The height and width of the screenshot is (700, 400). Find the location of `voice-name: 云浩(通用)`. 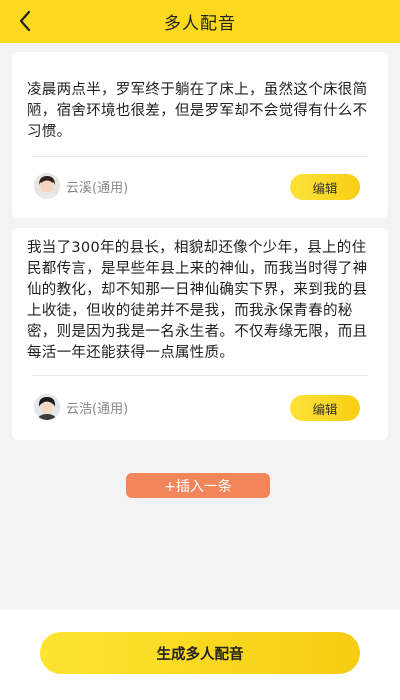

voice-name: 云浩(通用) is located at coordinates (97, 409).